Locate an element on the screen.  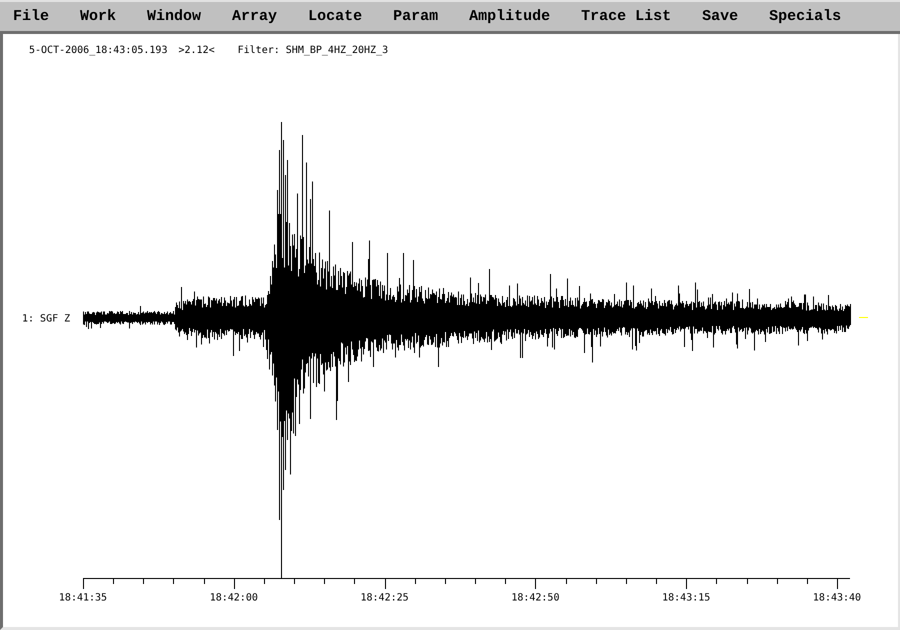
time-tick-label: 18:42:25 is located at coordinates (384, 598).